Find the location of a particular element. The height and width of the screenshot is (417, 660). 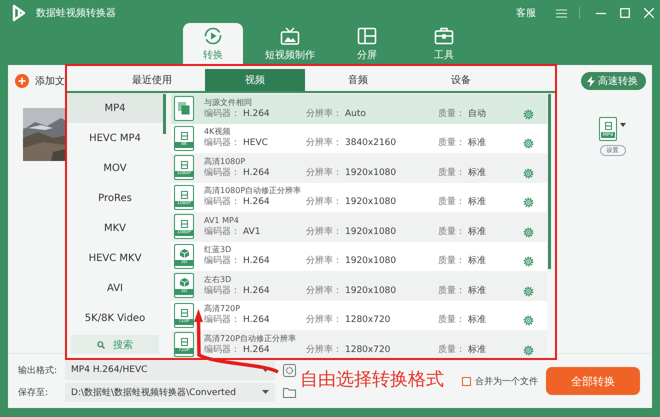

quality-value: 自动 is located at coordinates (477, 114).